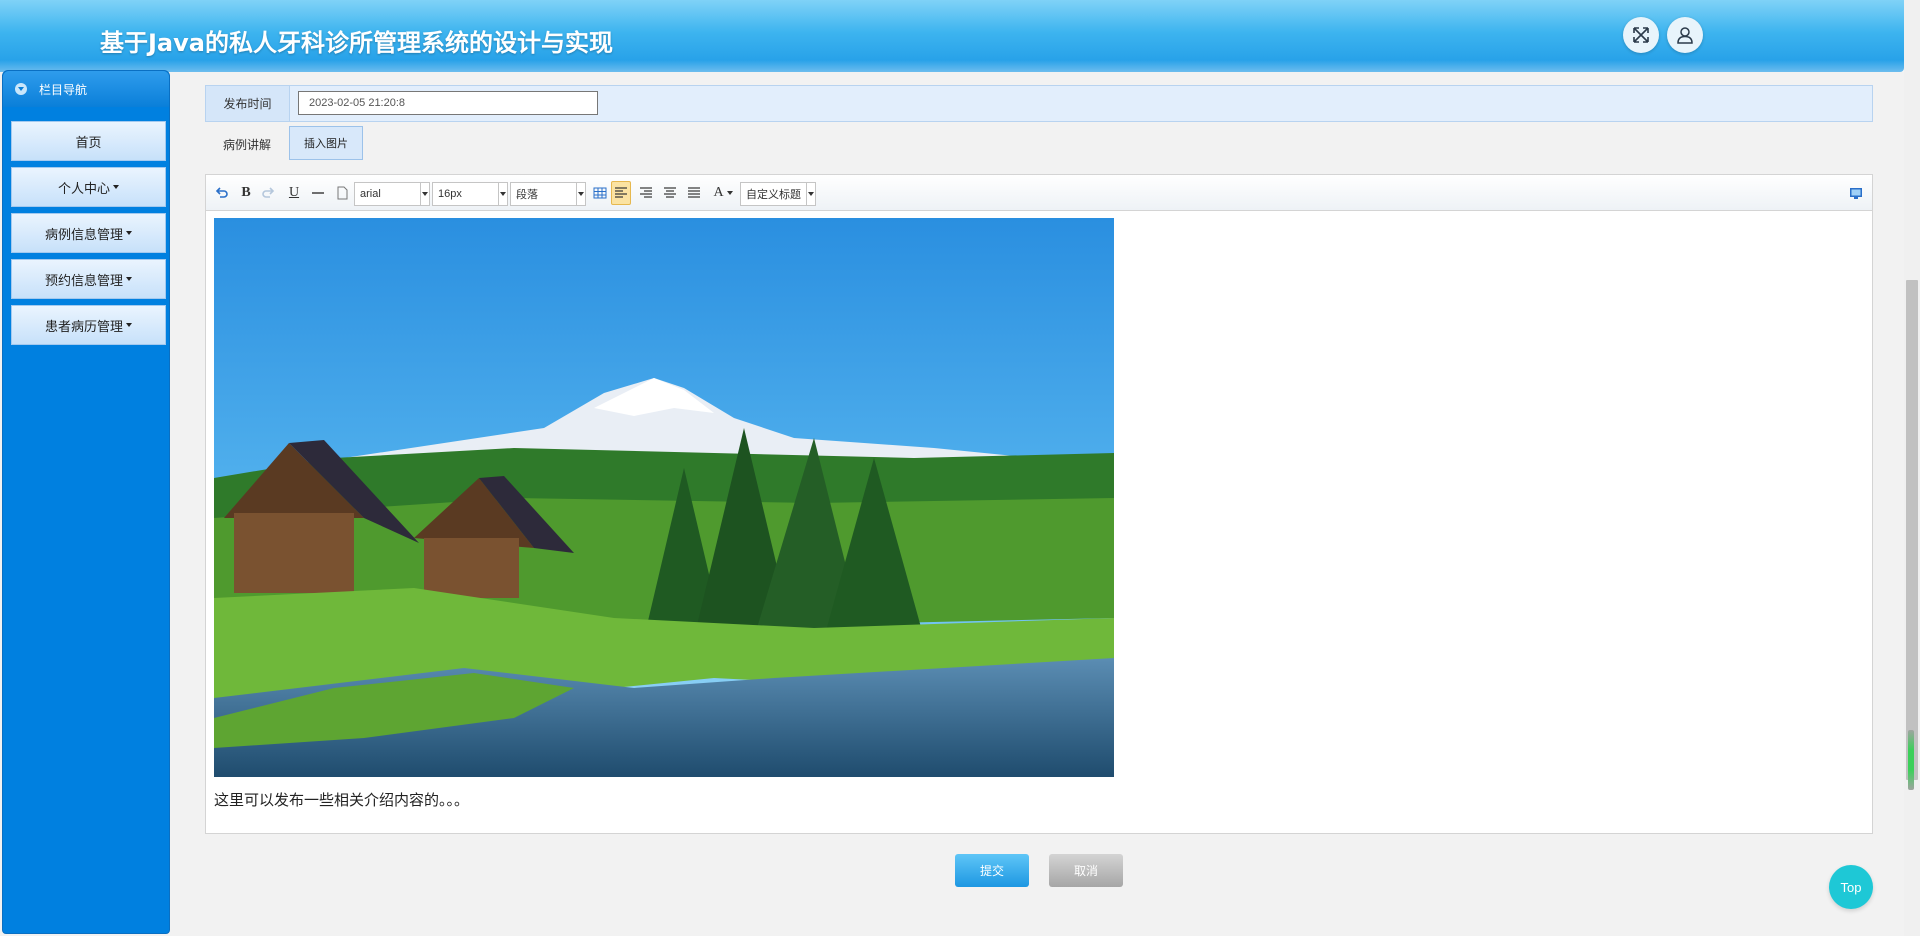  I want to click on bold-button: B, so click(246, 193).